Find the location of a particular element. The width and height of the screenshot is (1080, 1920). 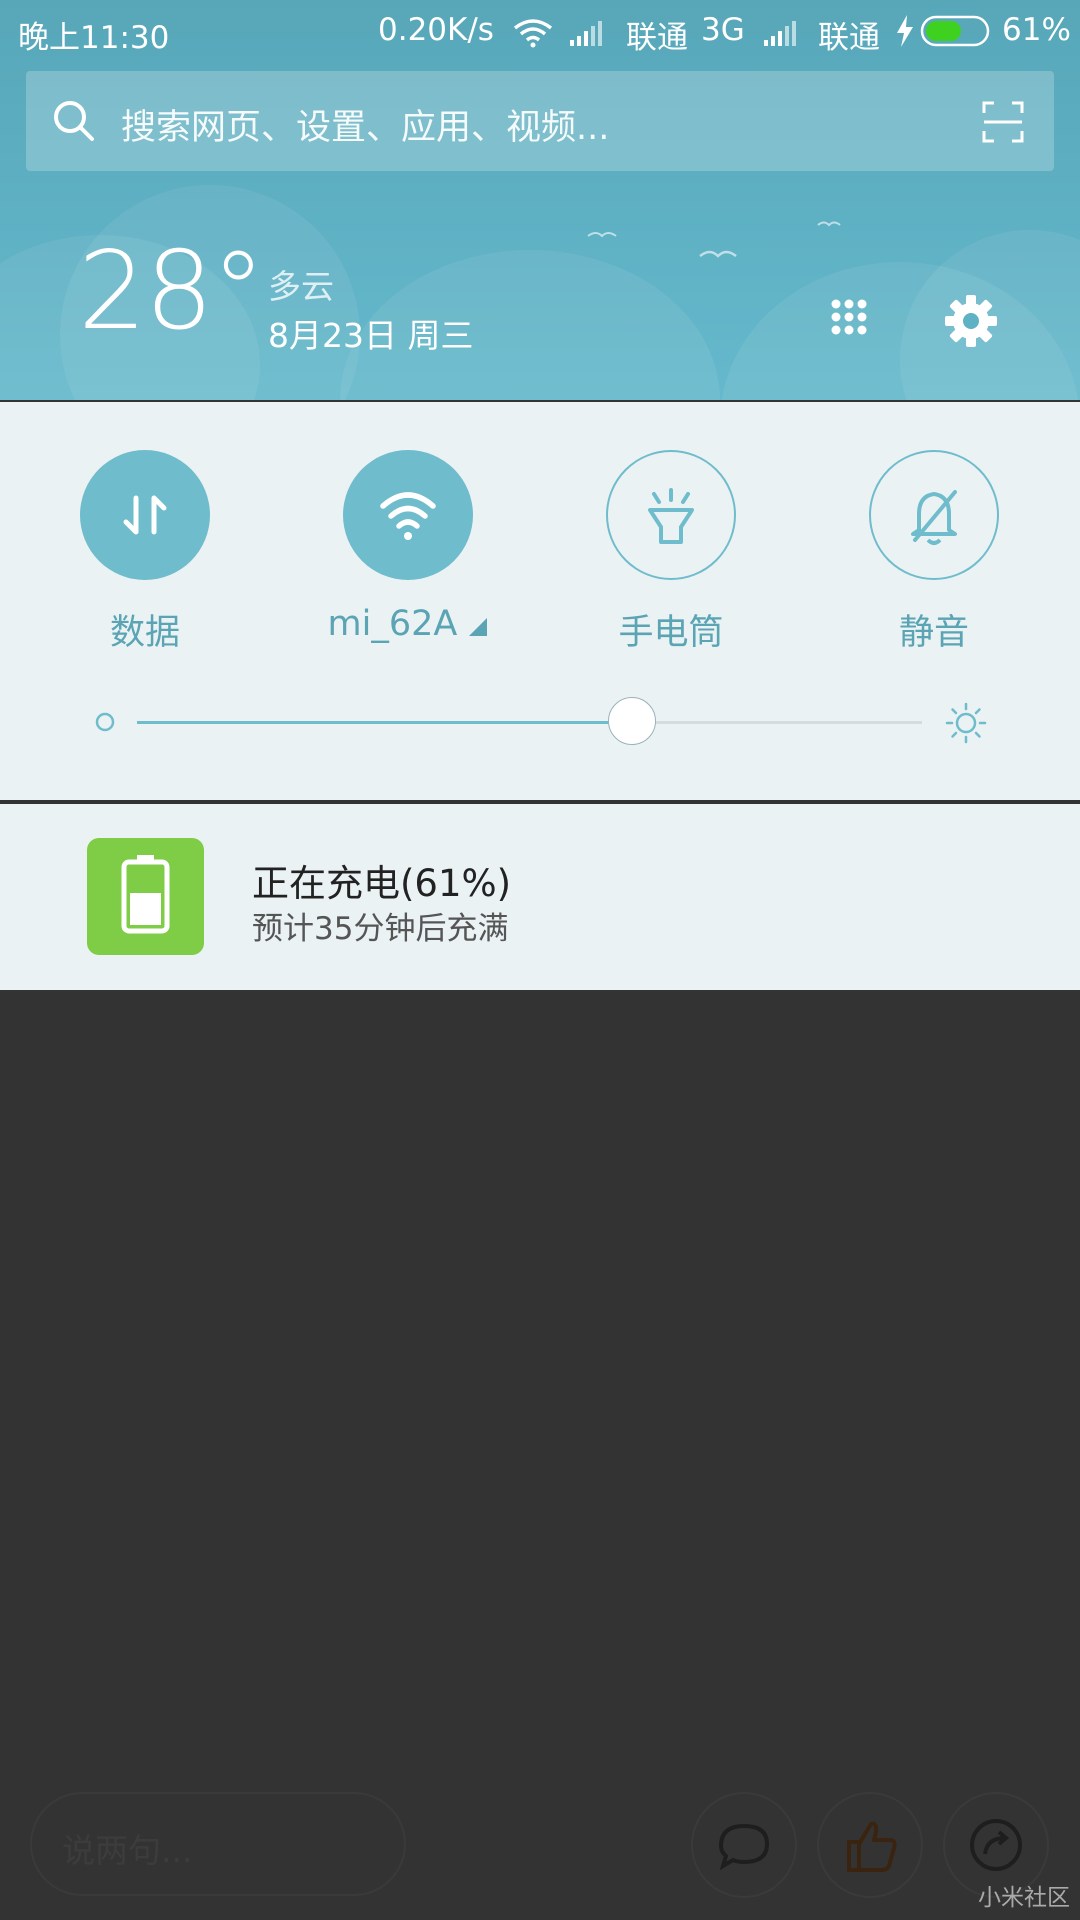

status-carrier2: 联通 is located at coordinates (849, 38).